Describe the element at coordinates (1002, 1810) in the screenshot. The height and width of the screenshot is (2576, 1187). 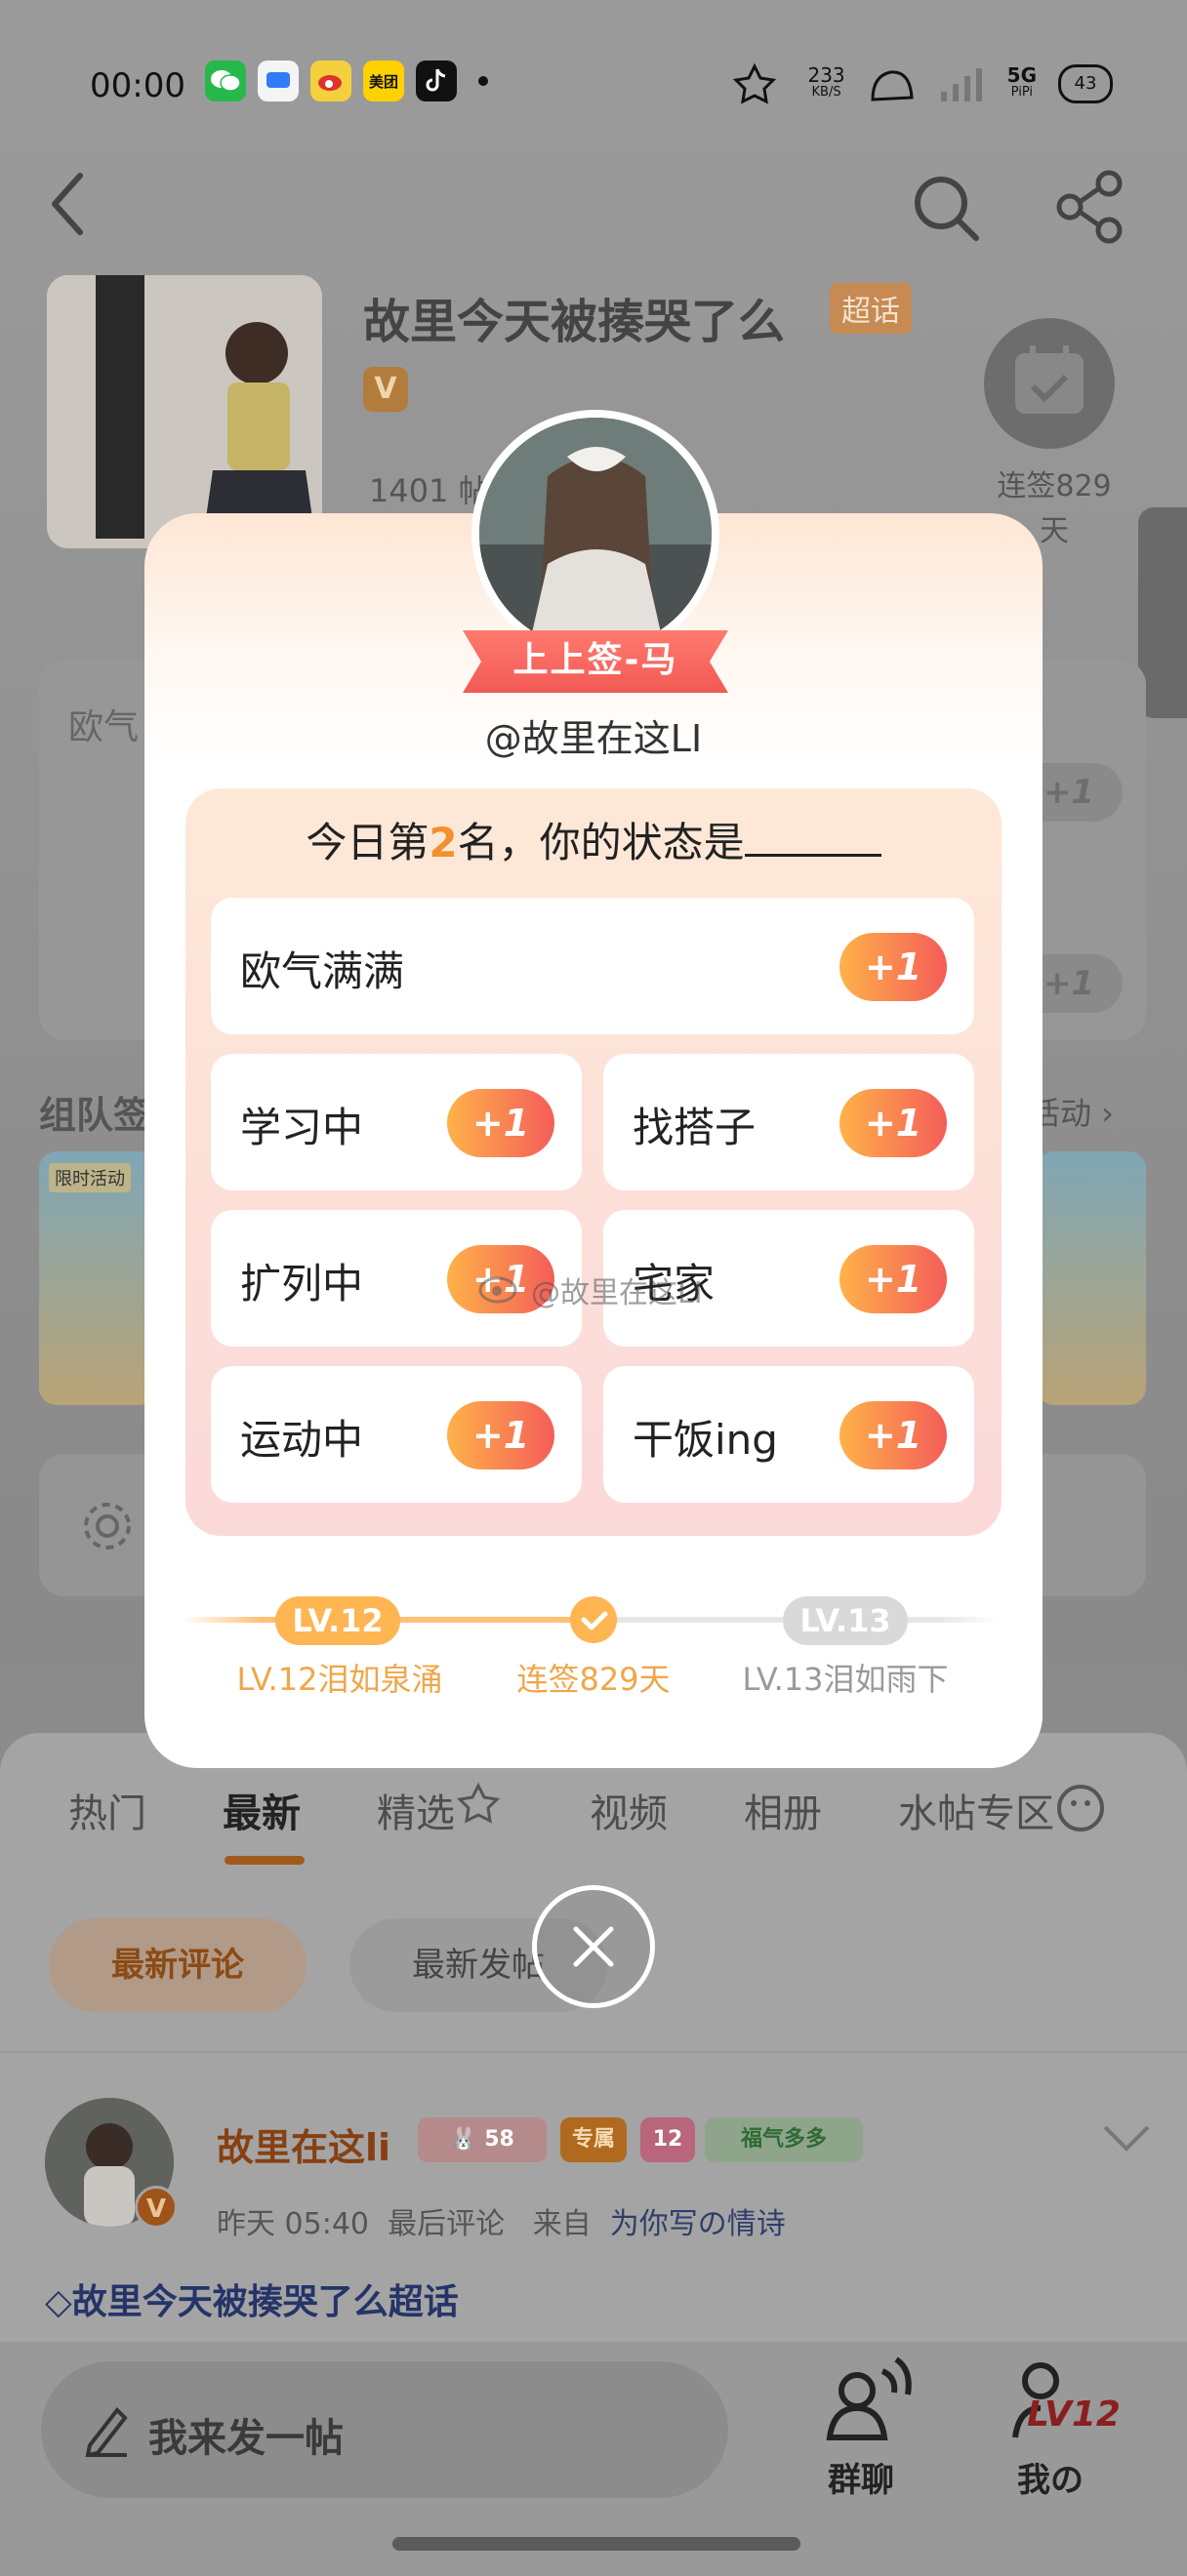
I see `tab-water-posts: 水帖专区` at that location.